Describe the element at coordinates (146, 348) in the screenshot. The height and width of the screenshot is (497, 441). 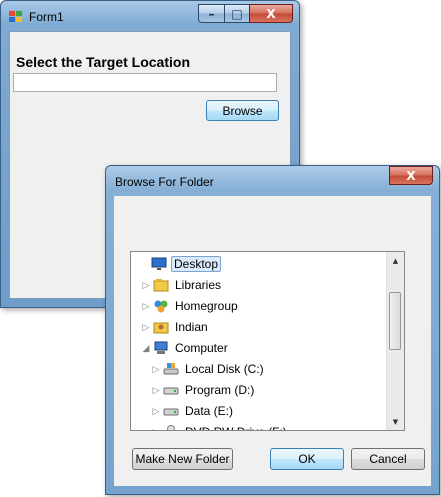
I see `expand-icon: ◢` at that location.